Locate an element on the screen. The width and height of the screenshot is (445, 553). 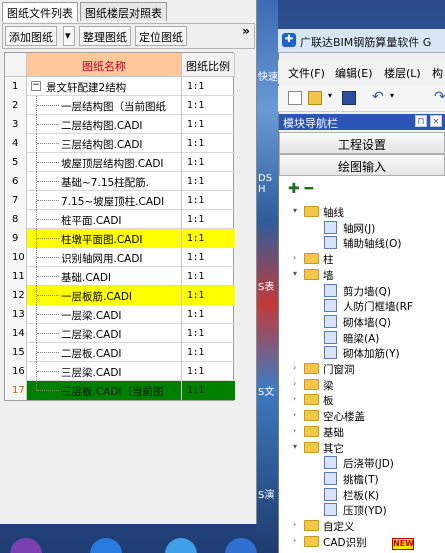
table-row: 17 三层板.CADI（当前图 1:1 is located at coordinates (120, 390).